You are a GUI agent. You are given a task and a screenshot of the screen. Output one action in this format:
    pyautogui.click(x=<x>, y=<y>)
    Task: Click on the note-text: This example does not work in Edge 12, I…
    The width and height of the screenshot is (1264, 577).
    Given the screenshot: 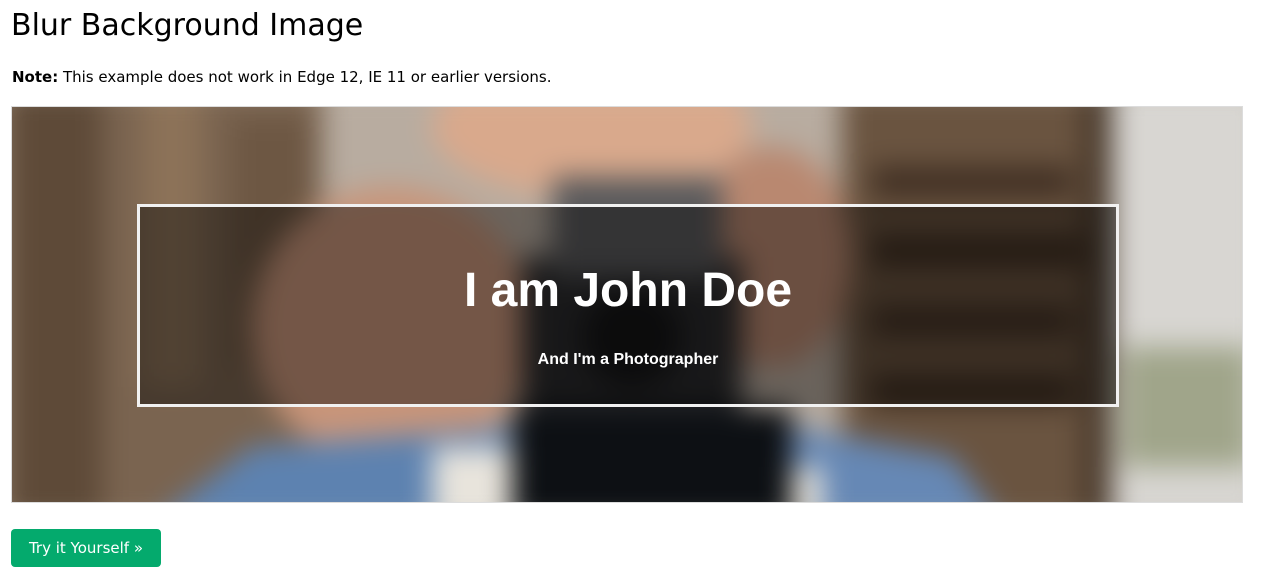 What is the action you would take?
    pyautogui.click(x=305, y=77)
    